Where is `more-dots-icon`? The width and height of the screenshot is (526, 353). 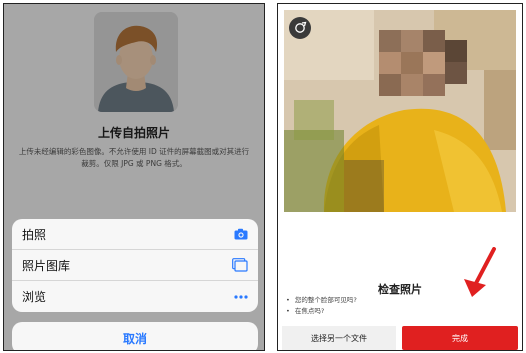 more-dots-icon is located at coordinates (241, 296).